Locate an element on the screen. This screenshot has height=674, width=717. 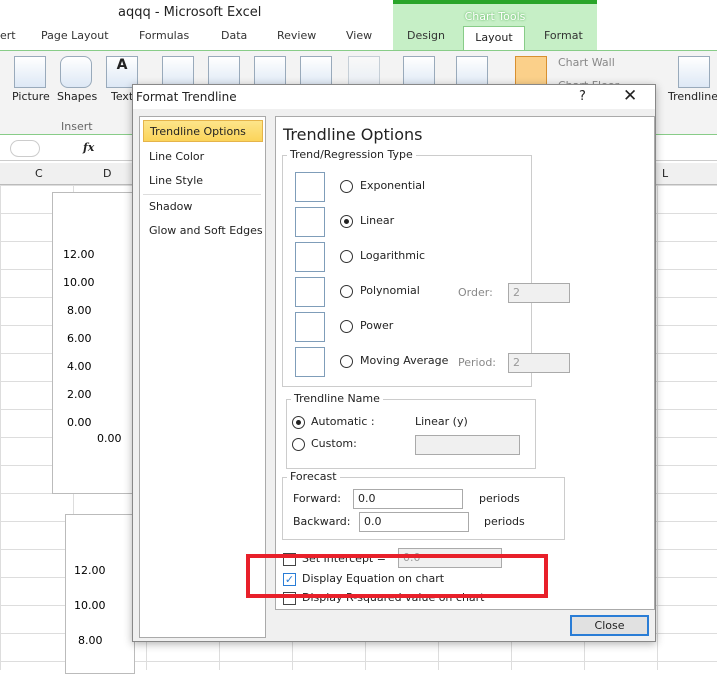
backward-input: 0.0 is located at coordinates (414, 522).